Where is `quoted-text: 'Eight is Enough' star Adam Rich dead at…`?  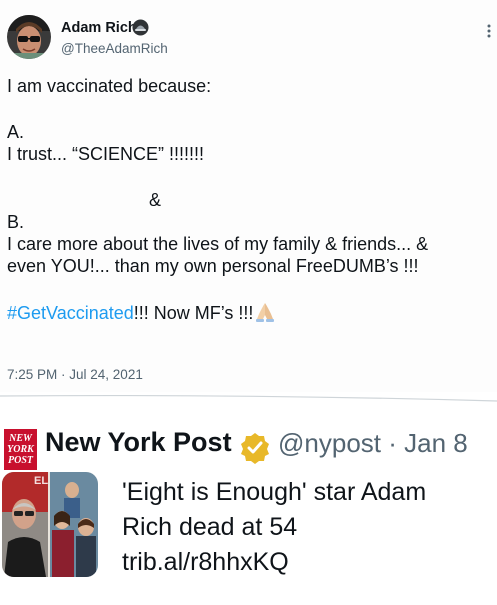
quoted-text: 'Eight is Enough' star Adam Rich dead at… is located at coordinates (307, 527).